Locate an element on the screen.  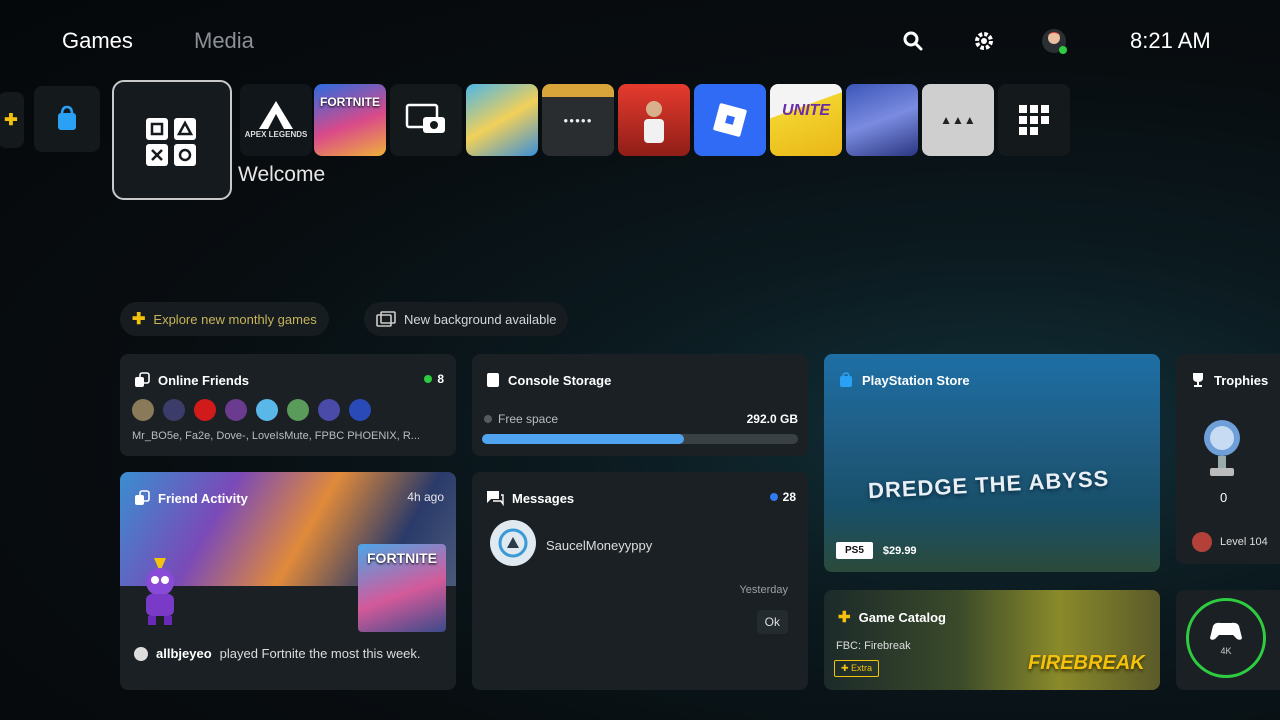
free-space-value: 292.0 GB is located at coordinates (772, 419).